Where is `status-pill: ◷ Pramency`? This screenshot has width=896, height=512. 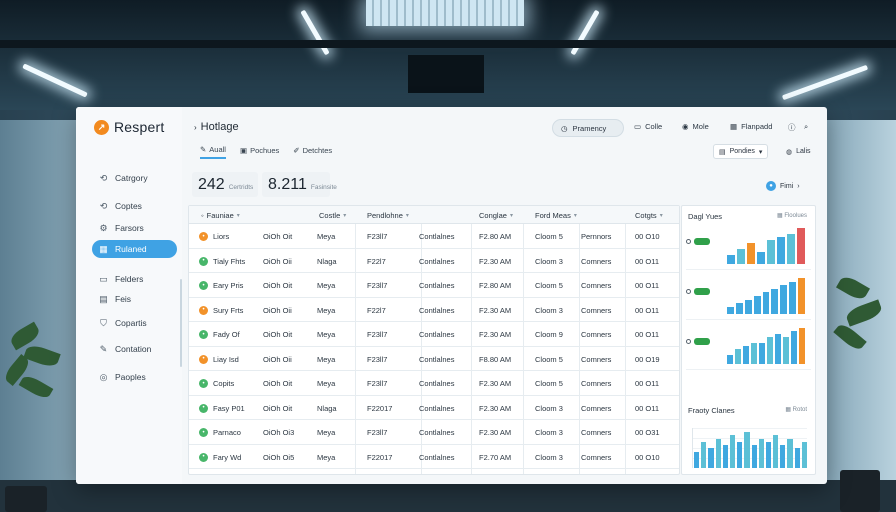 status-pill: ◷ Pramency is located at coordinates (588, 128).